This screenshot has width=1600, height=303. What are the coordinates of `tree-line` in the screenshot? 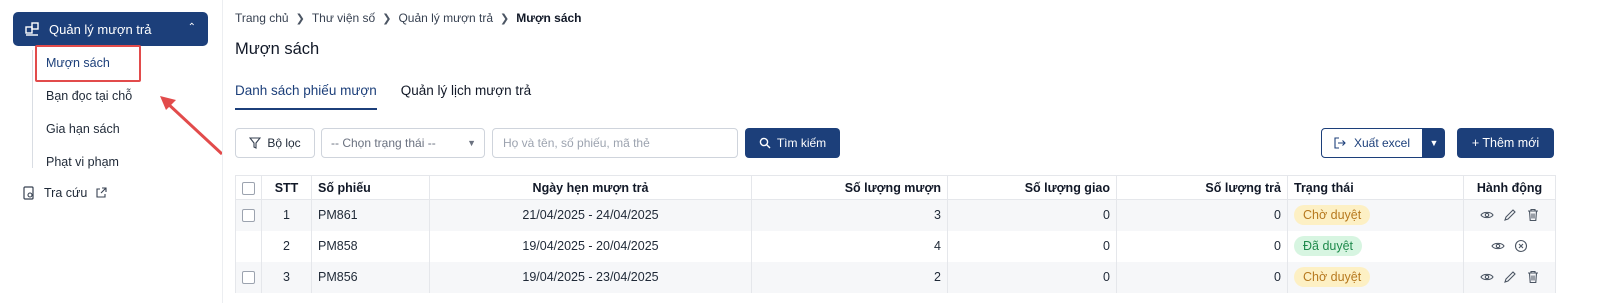 It's located at (32, 109).